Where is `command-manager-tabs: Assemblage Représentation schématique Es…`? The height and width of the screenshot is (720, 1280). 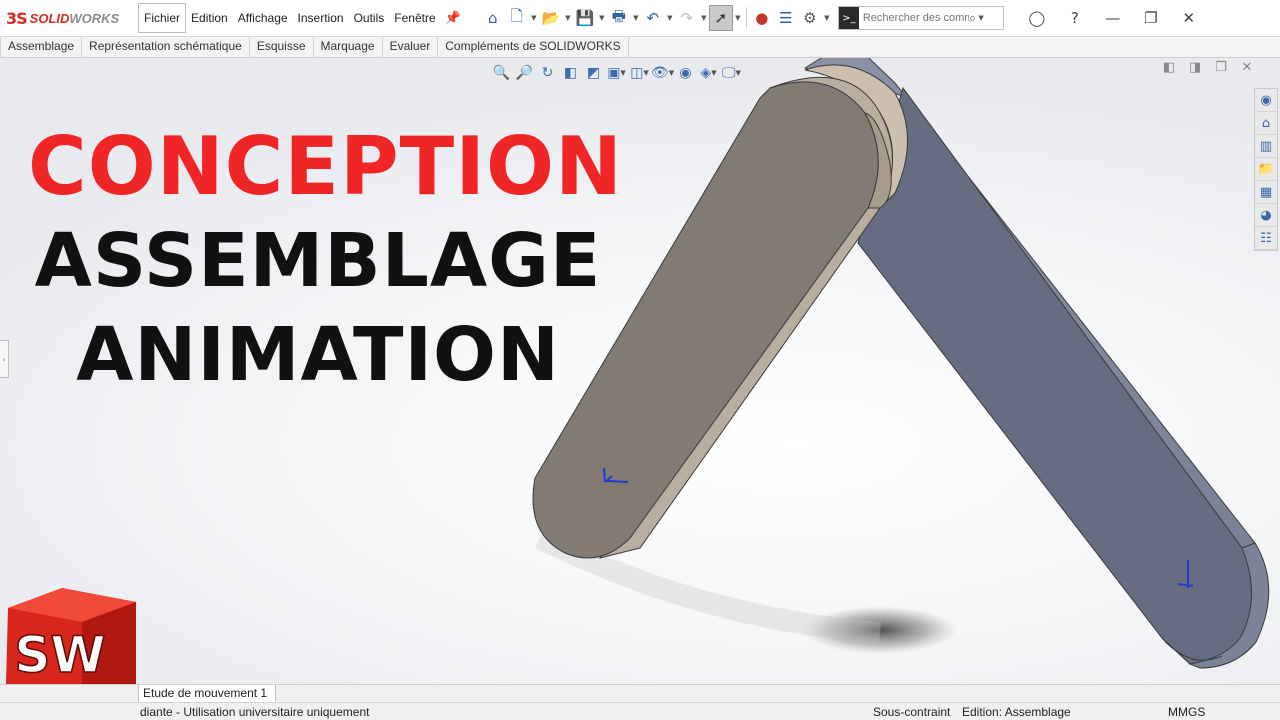 command-manager-tabs: Assemblage Représentation schématique Es… is located at coordinates (640, 47).